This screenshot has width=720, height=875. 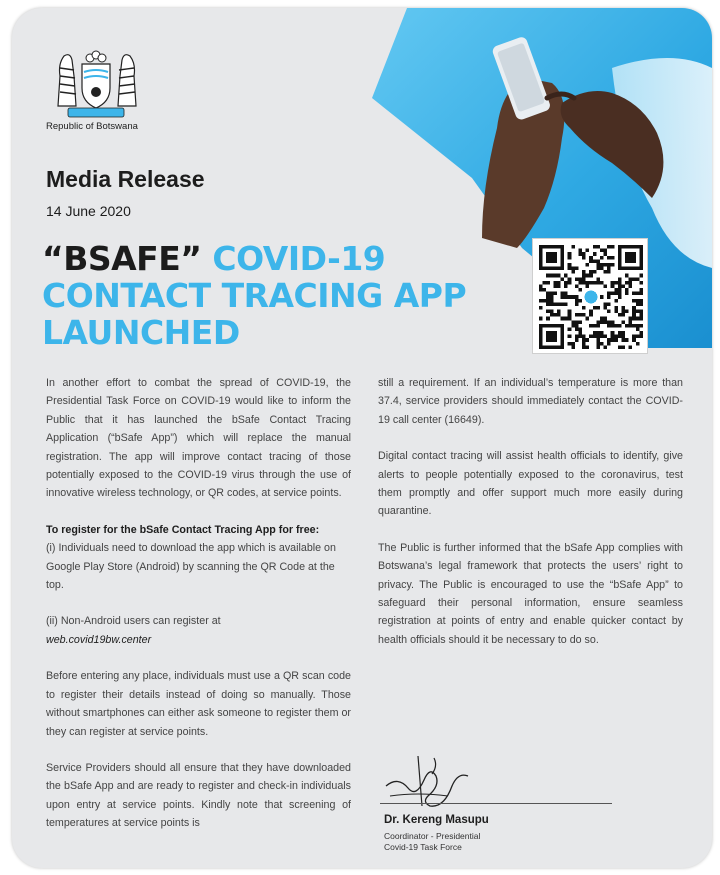 I want to click on headline-line3: LAUNCHED, so click(x=141, y=332).